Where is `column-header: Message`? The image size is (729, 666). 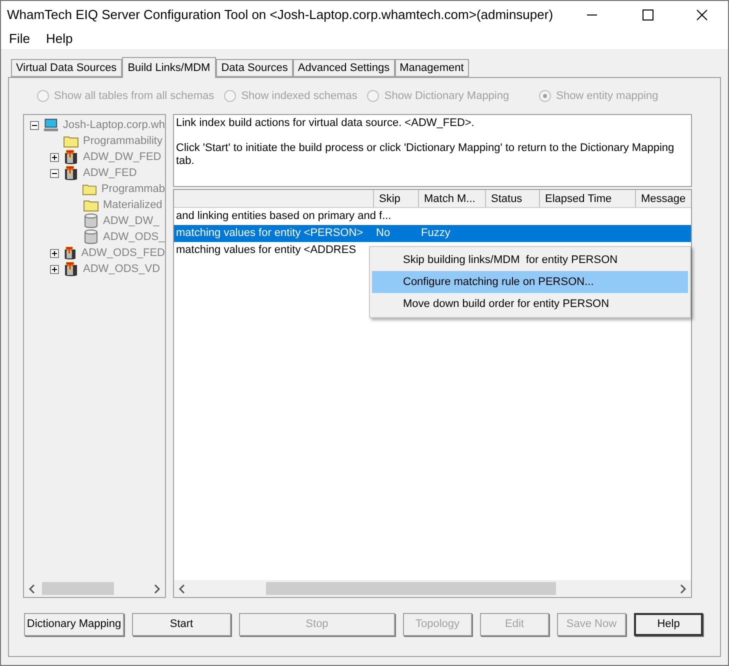 column-header: Message is located at coordinates (663, 198).